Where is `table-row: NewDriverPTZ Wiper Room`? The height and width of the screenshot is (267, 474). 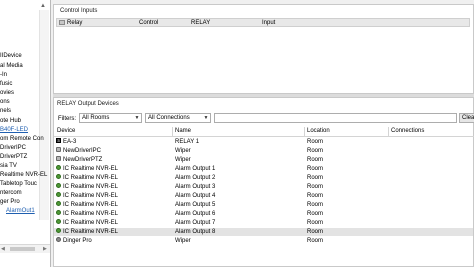 table-row: NewDriverPTZ Wiper Room is located at coordinates (263, 160).